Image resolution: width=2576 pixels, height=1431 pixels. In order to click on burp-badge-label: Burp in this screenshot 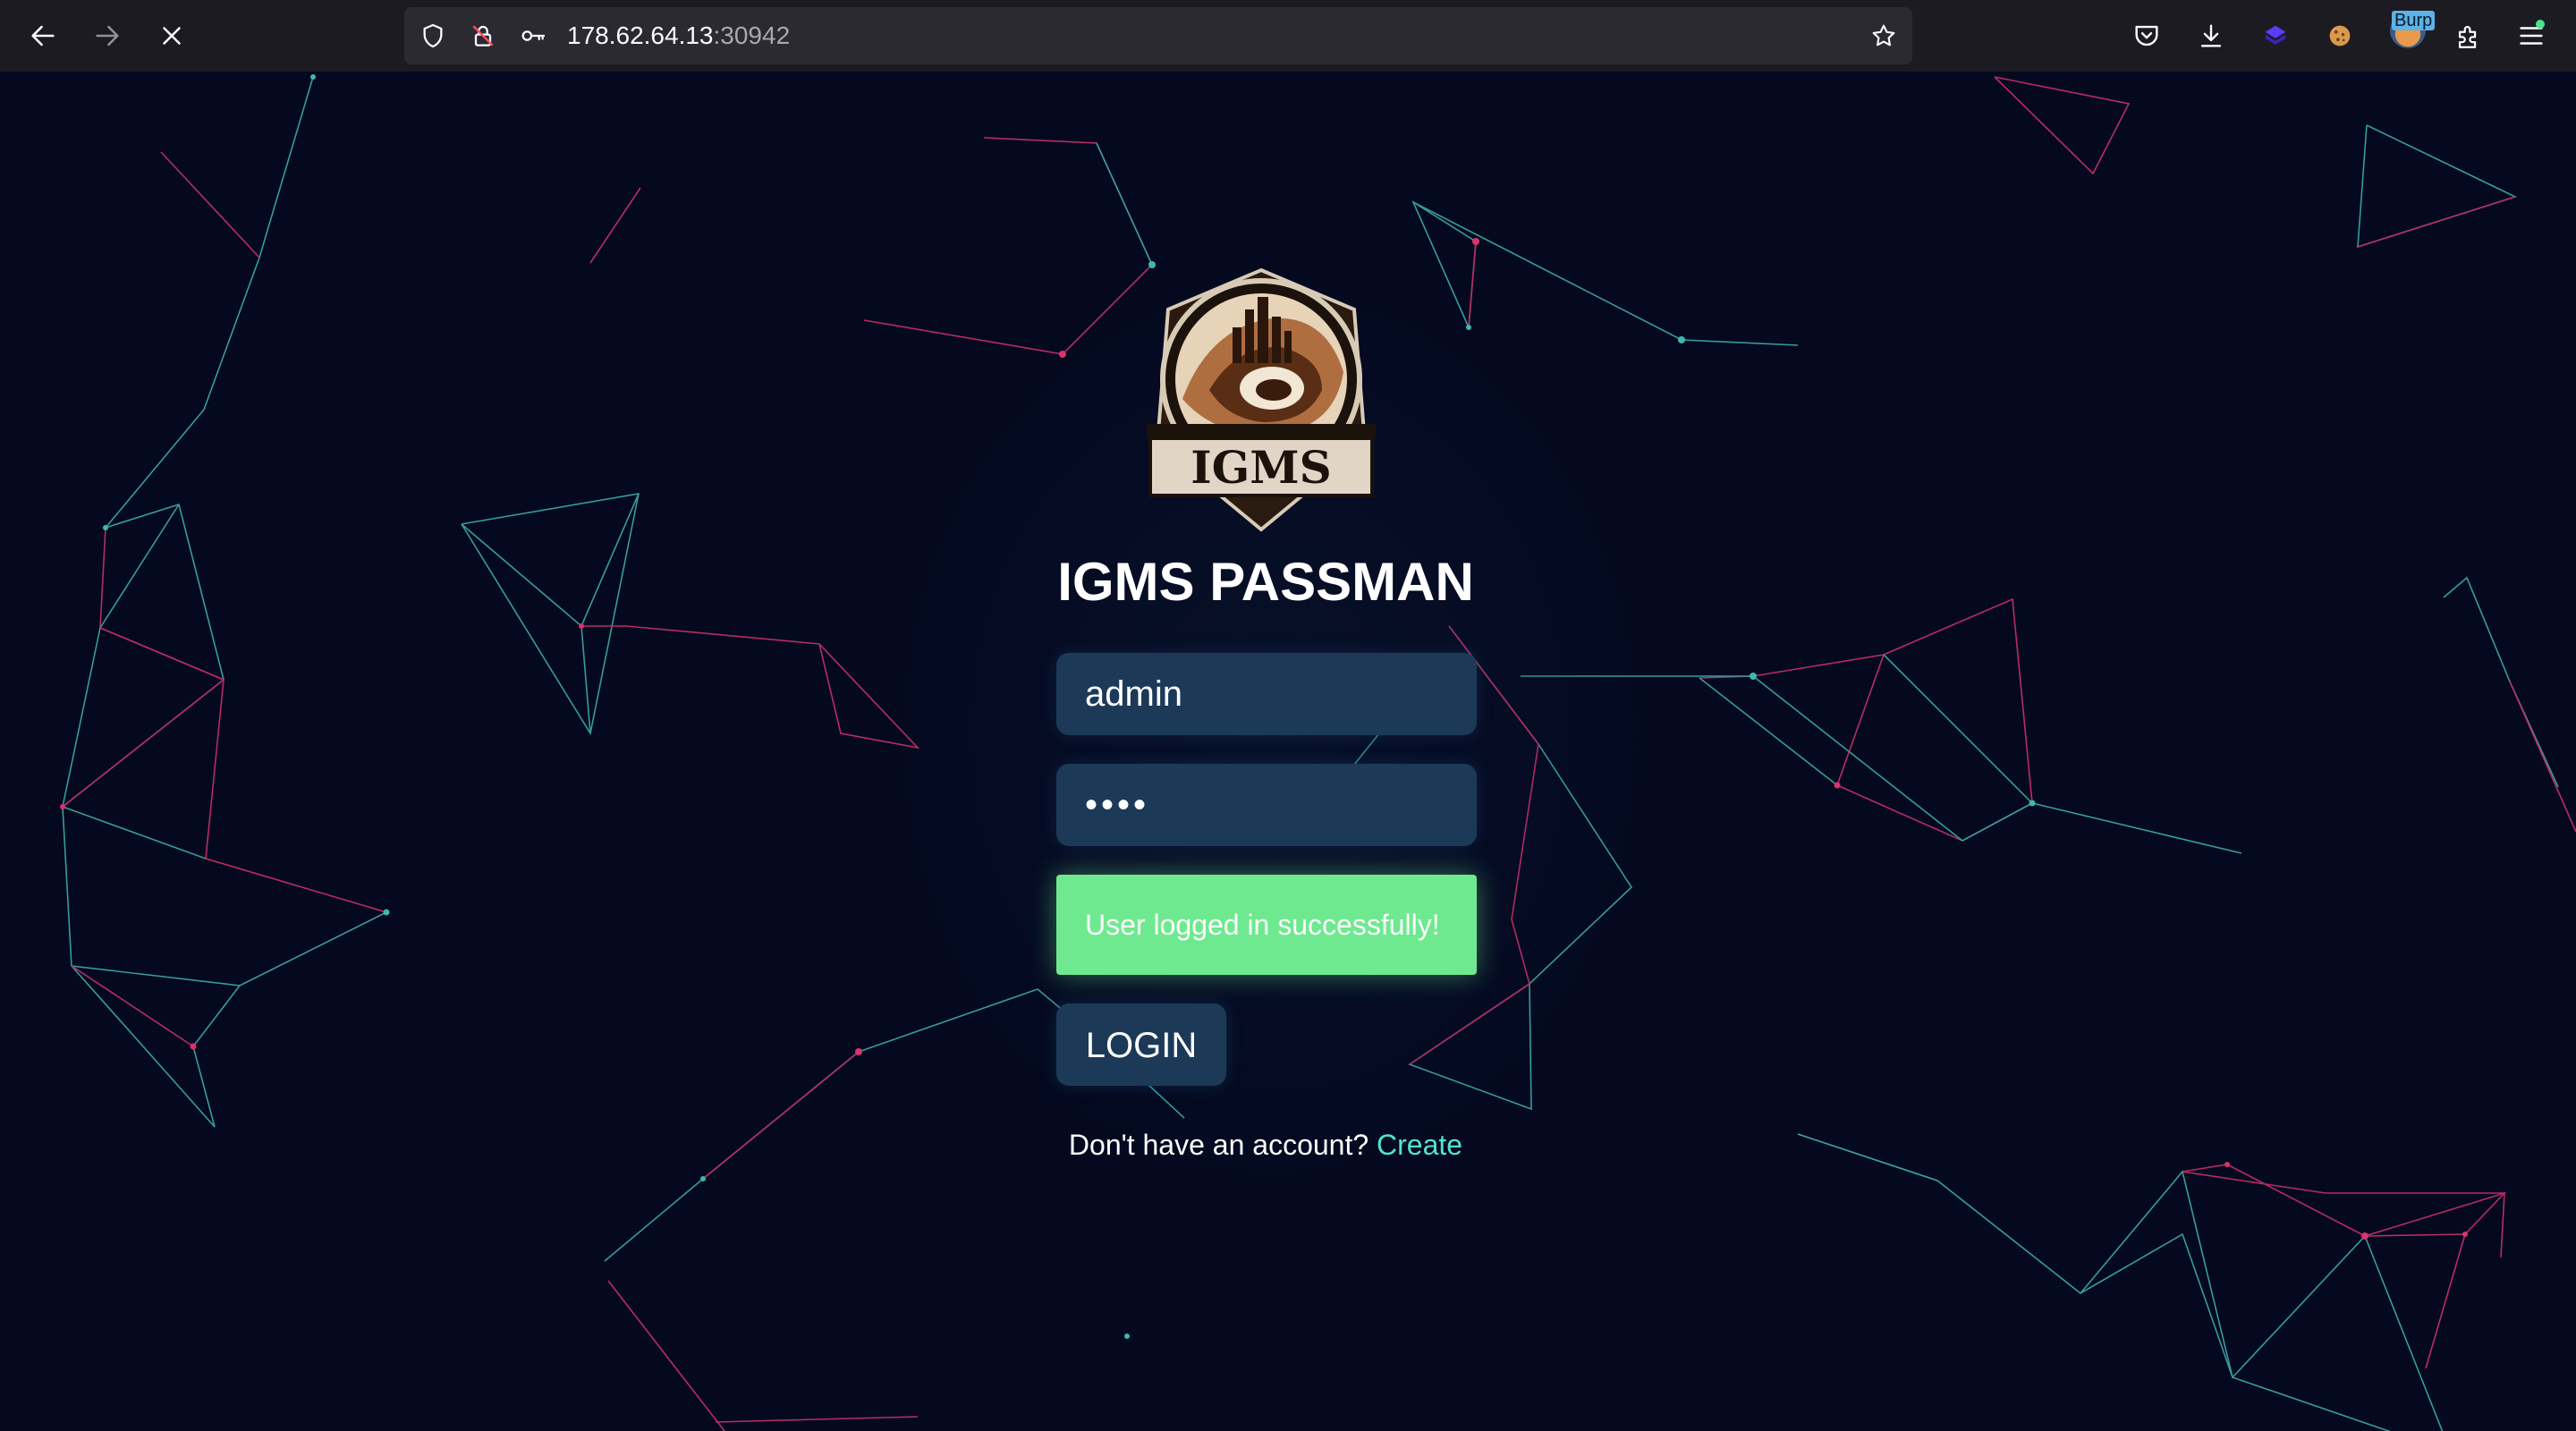, I will do `click(2414, 20)`.